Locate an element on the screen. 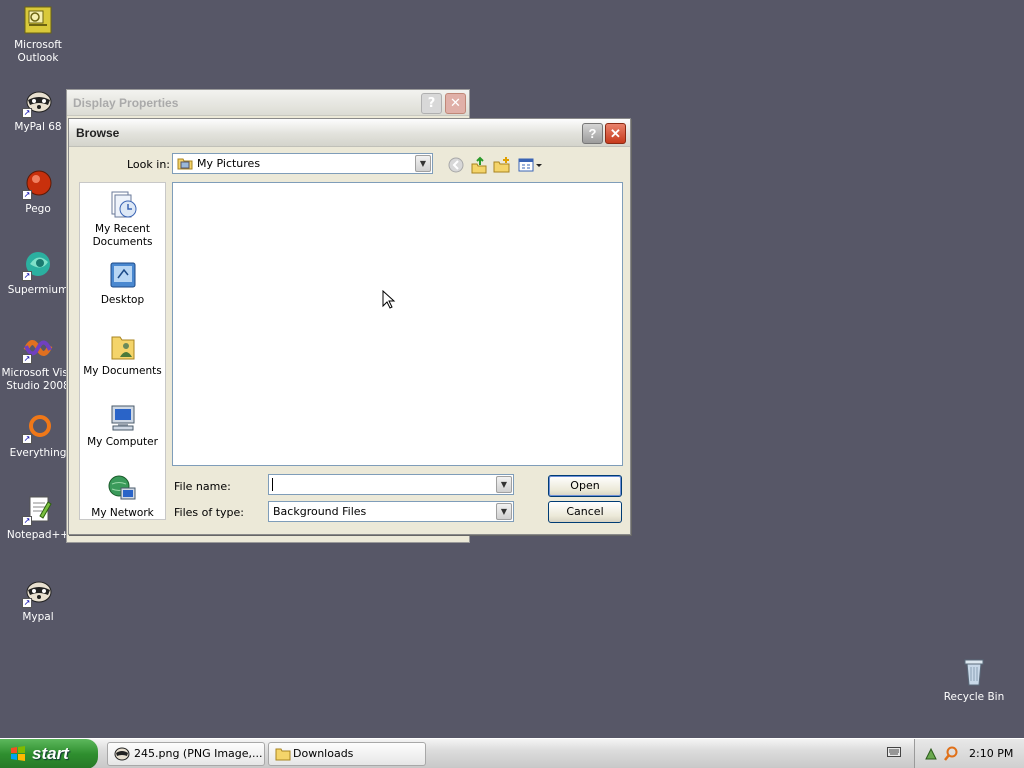 Image resolution: width=1024 pixels, height=768 pixels. desktop-icon-label: Notepad++ is located at coordinates (38, 535).